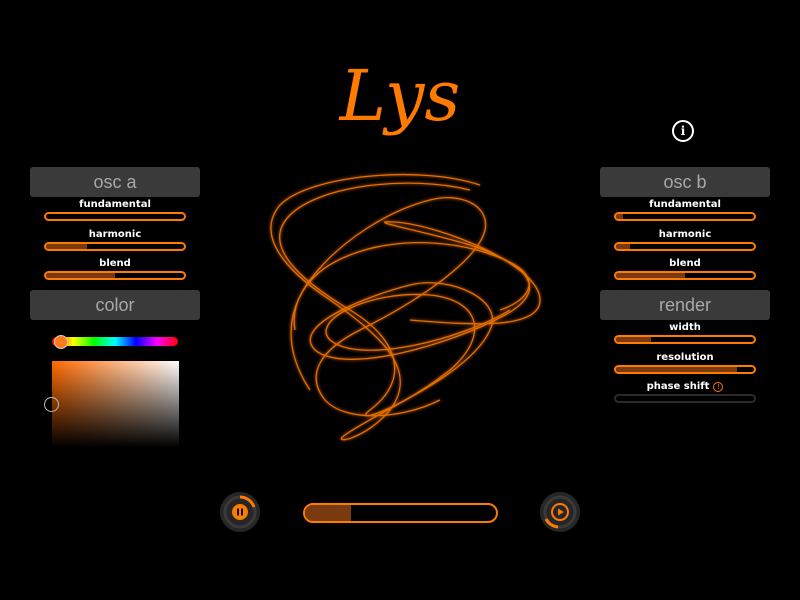 Image resolution: width=800 pixels, height=600 pixels. Describe the element at coordinates (685, 339) in the screenshot. I see `render-width-slider` at that location.